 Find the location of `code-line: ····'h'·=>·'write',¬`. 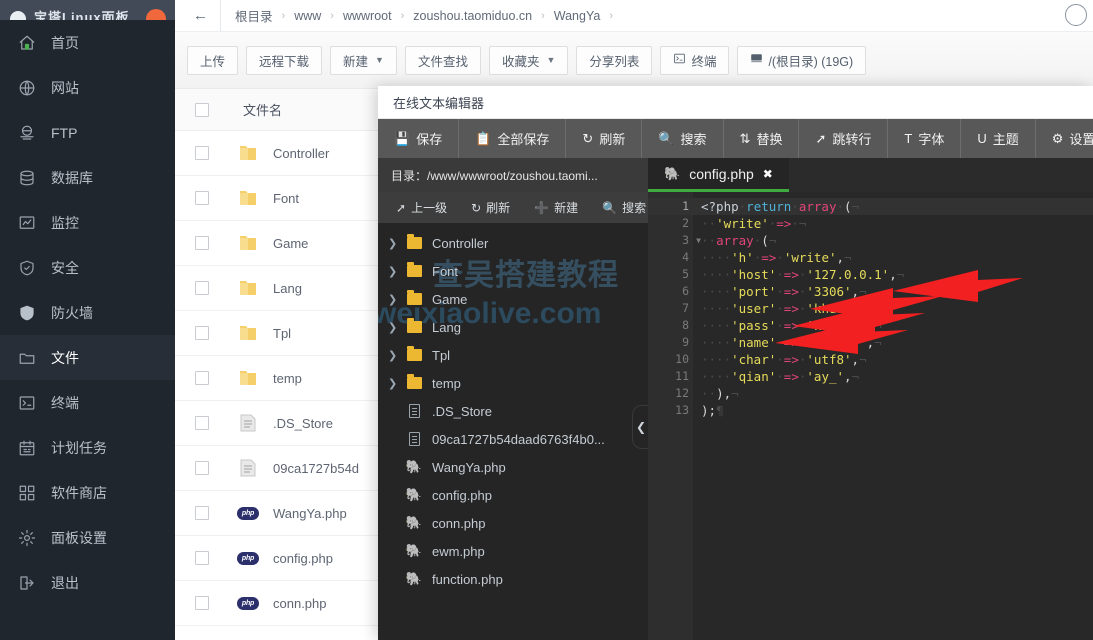

code-line: ····'h'·=>·'write',¬ is located at coordinates (776, 257).